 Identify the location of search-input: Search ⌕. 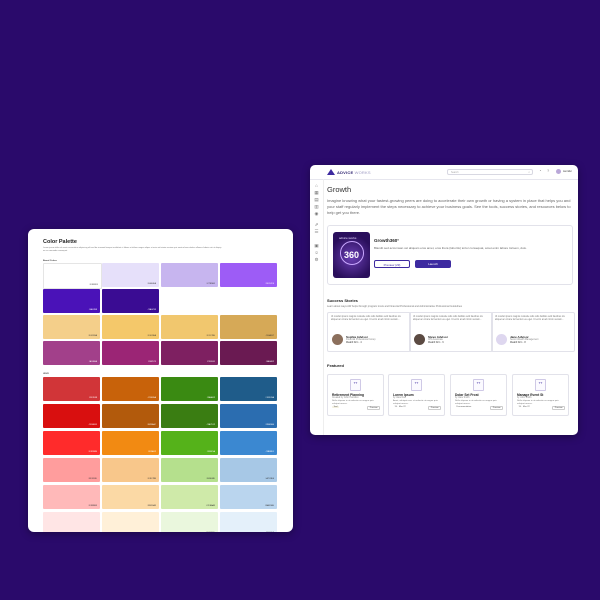
(490, 171).